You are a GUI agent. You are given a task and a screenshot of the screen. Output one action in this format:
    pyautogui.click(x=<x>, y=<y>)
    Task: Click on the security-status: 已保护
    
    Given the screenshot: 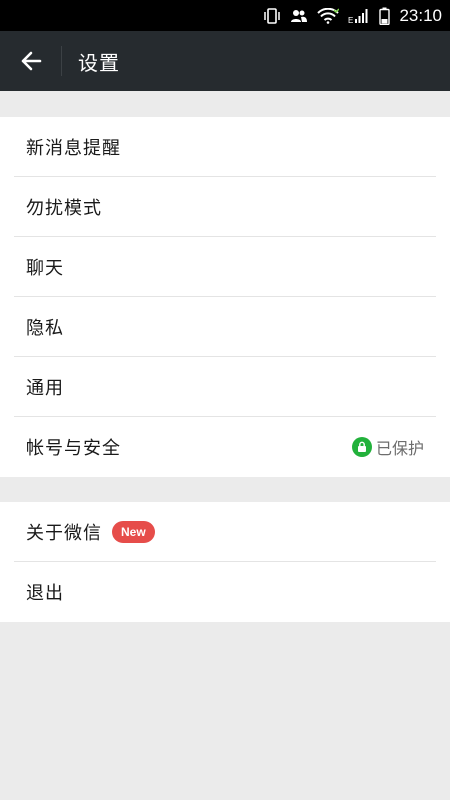 What is the action you would take?
    pyautogui.click(x=387, y=447)
    